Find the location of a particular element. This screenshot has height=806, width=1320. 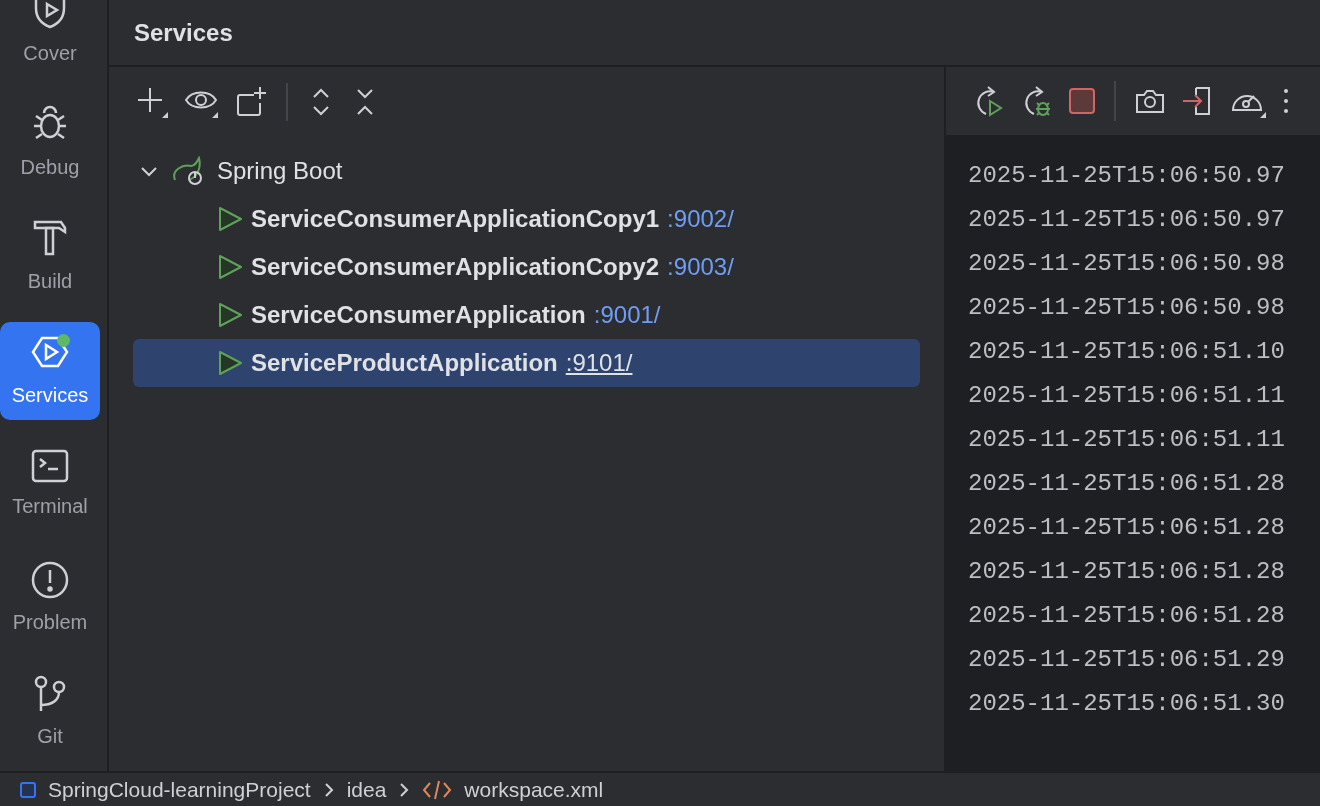

port-link: :9002/ is located at coordinates (700, 219).